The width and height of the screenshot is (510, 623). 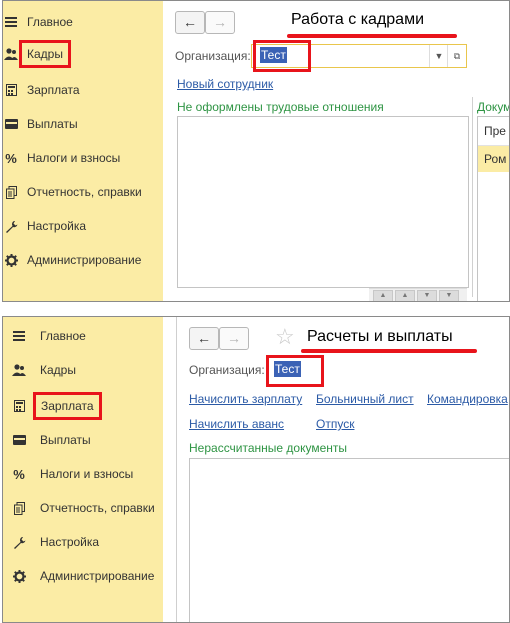 I want to click on page-title: Расчеты и выплаты, so click(x=380, y=336).